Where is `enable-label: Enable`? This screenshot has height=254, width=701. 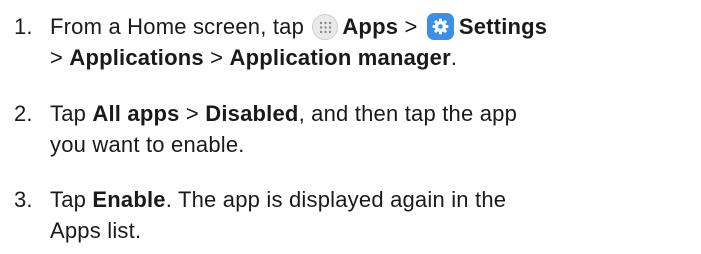 enable-label: Enable is located at coordinates (129, 199).